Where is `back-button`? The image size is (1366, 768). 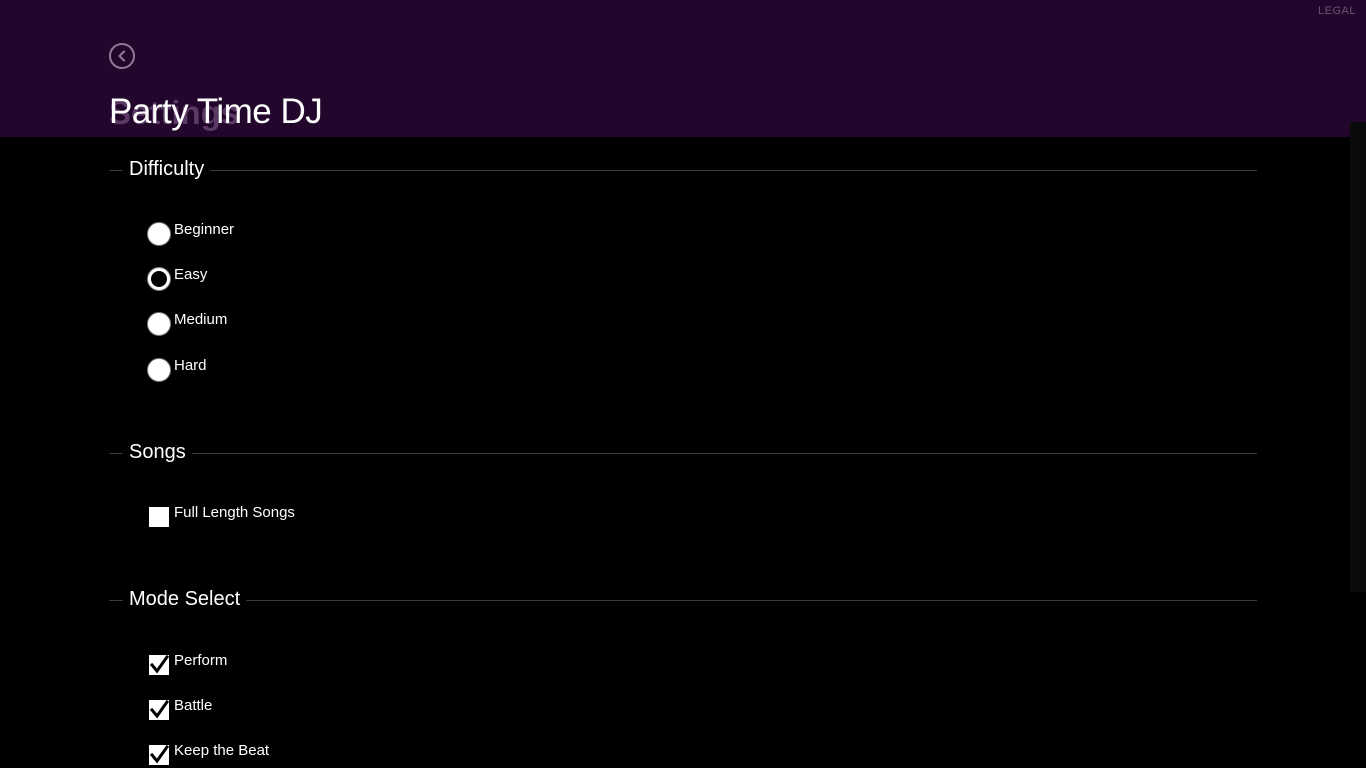 back-button is located at coordinates (122, 56).